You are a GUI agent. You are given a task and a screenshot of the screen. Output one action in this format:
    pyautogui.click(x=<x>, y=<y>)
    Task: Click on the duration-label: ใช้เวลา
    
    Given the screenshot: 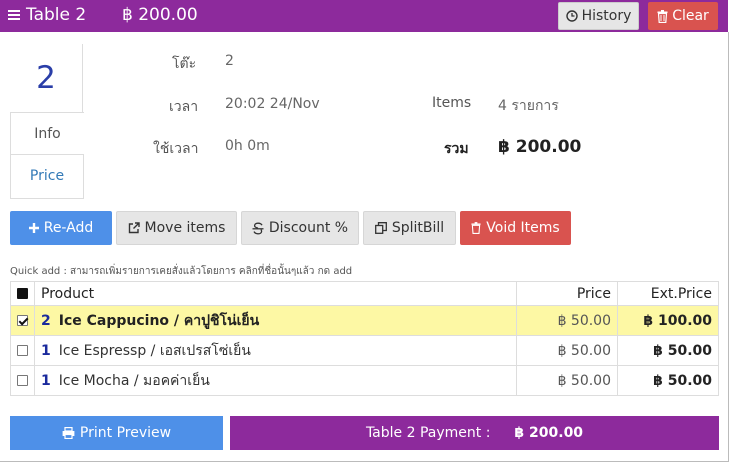 What is the action you would take?
    pyautogui.click(x=176, y=149)
    